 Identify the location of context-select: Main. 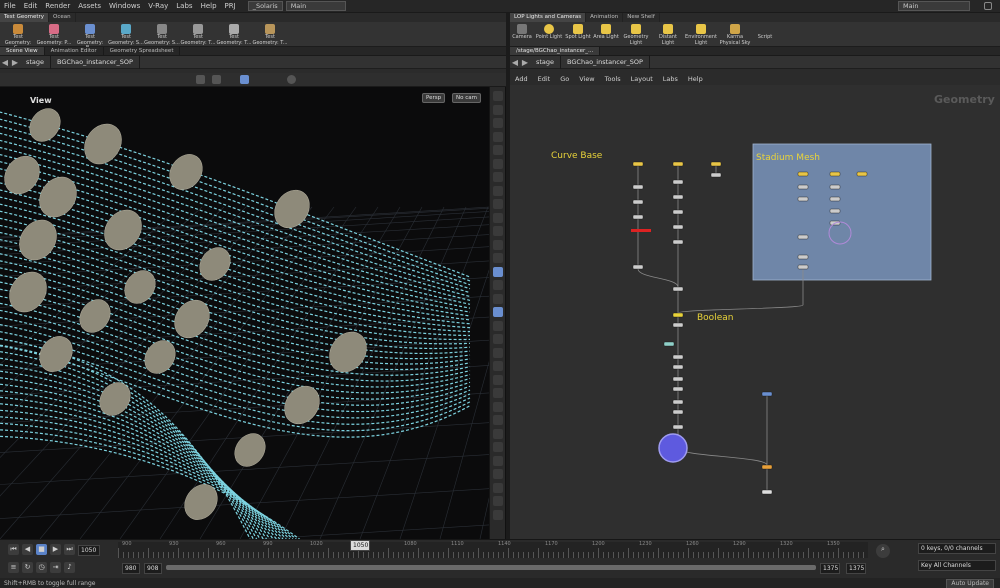
(315, 6).